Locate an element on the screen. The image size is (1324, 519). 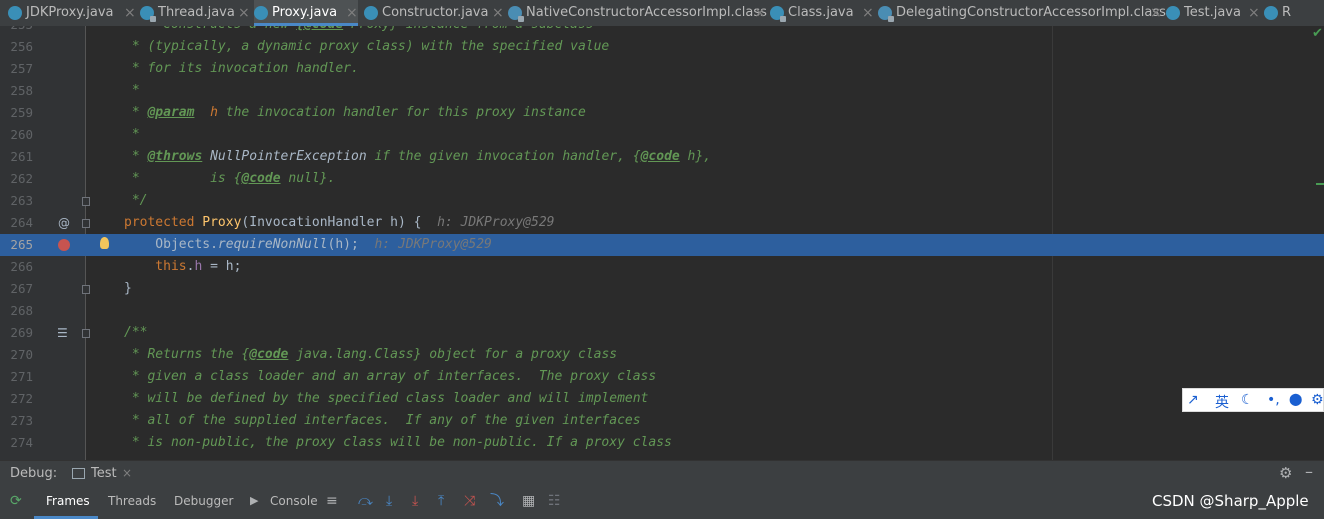
line-number: 267 is located at coordinates (16, 289).